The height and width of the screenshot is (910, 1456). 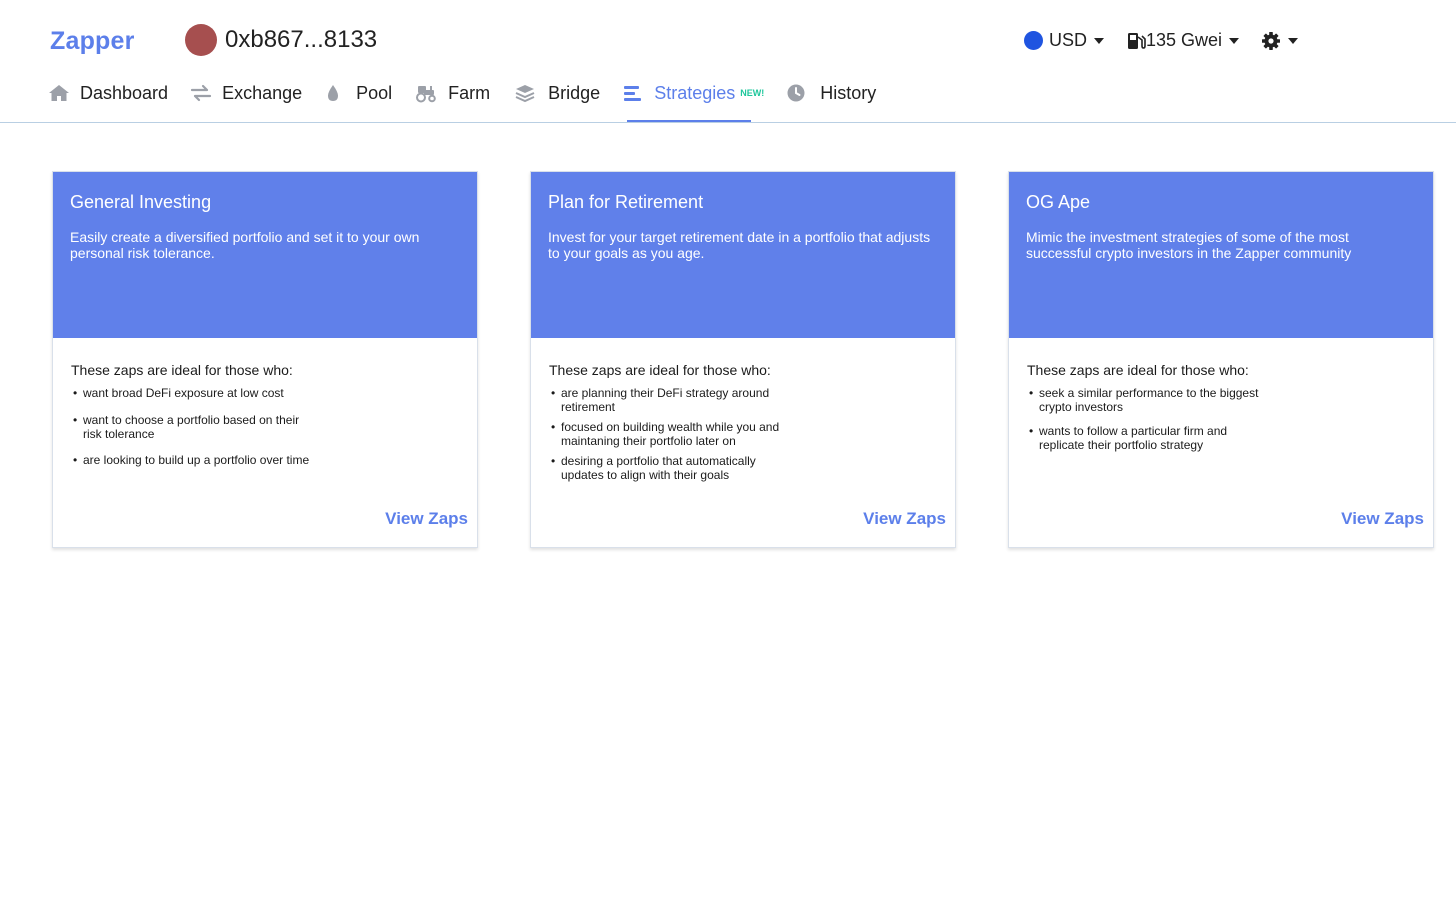 I want to click on nav-bridge: Bridge, so click(x=556, y=93).